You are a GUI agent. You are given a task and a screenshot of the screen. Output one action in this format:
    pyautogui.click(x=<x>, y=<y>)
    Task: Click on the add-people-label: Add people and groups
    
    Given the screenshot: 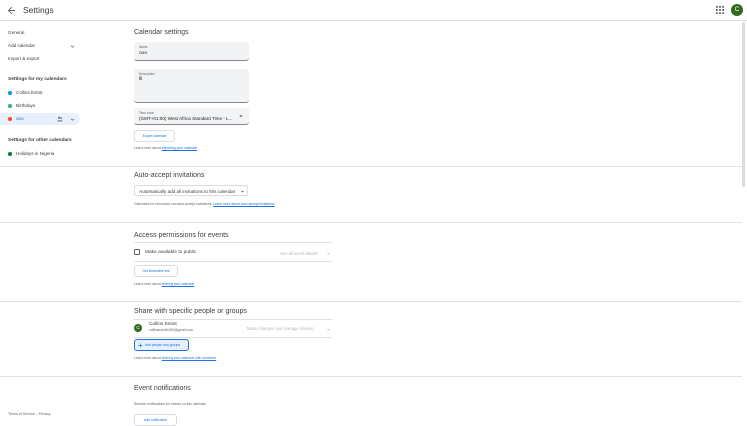 What is the action you would take?
    pyautogui.click(x=163, y=345)
    